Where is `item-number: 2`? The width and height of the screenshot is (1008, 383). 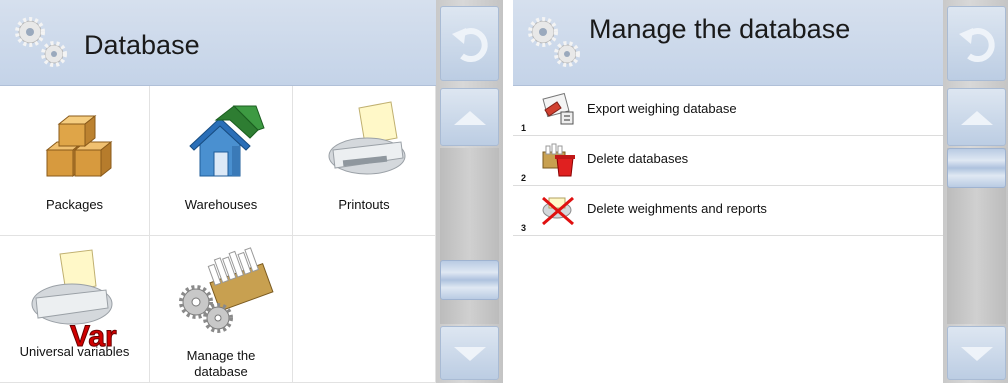 item-number: 2 is located at coordinates (524, 178).